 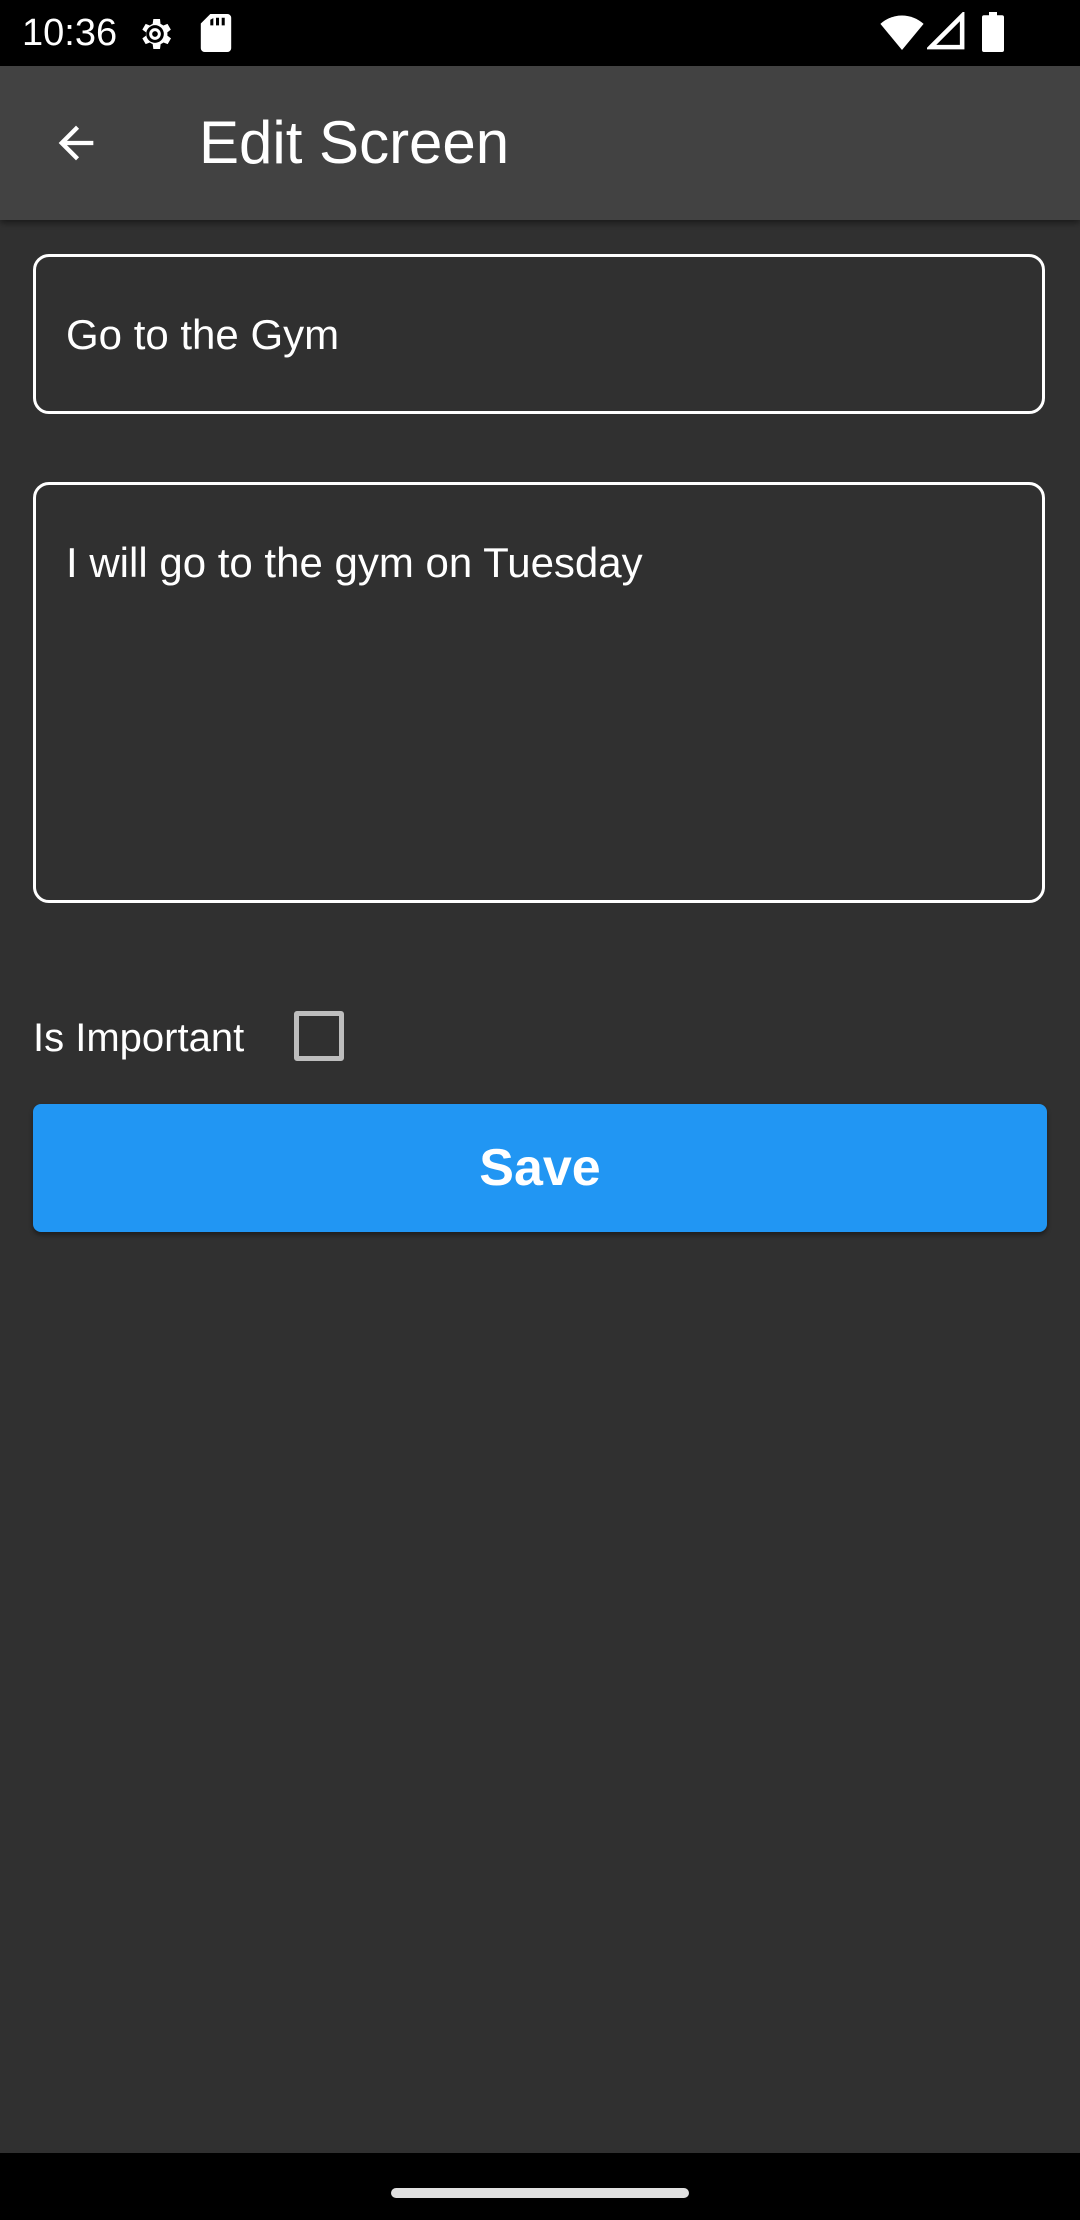 What do you see at coordinates (216, 33) in the screenshot?
I see `sd-card-icon` at bounding box center [216, 33].